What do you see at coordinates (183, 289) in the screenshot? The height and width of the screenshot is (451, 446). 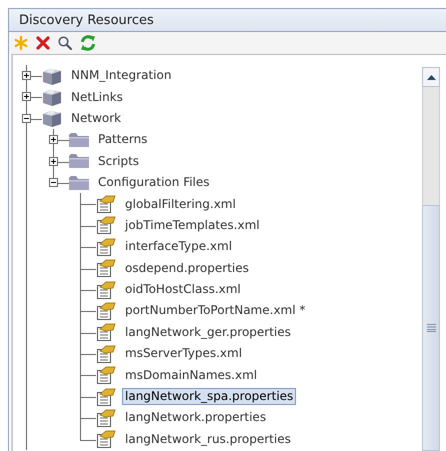 I see `tree-item: oidToHostClass.xml` at bounding box center [183, 289].